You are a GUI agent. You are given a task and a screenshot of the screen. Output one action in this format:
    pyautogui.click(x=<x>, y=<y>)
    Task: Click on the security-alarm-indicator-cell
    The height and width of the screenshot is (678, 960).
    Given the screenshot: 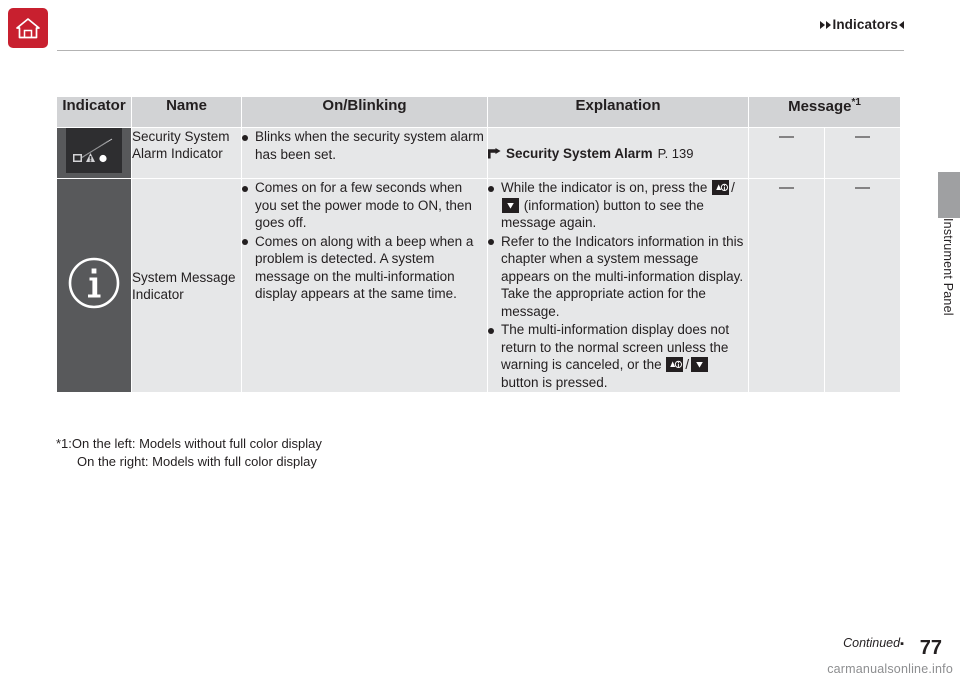 What is the action you would take?
    pyautogui.click(x=94, y=153)
    